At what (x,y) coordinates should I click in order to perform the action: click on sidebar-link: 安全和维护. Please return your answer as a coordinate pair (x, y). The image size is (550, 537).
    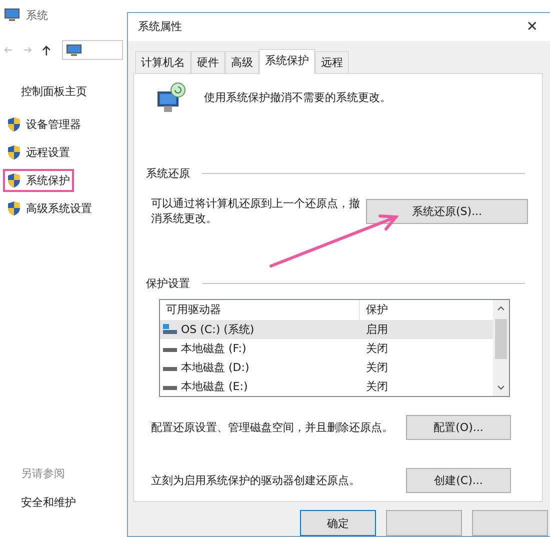
    Looking at the image, I should click on (48, 502).